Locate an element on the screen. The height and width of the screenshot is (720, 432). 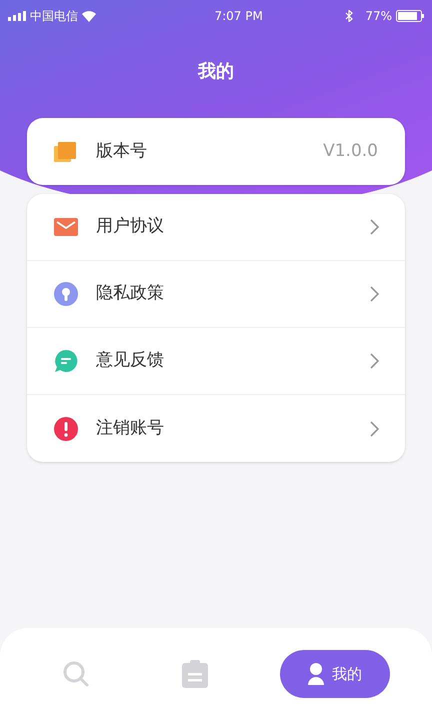
exclamation-icon is located at coordinates (66, 428).